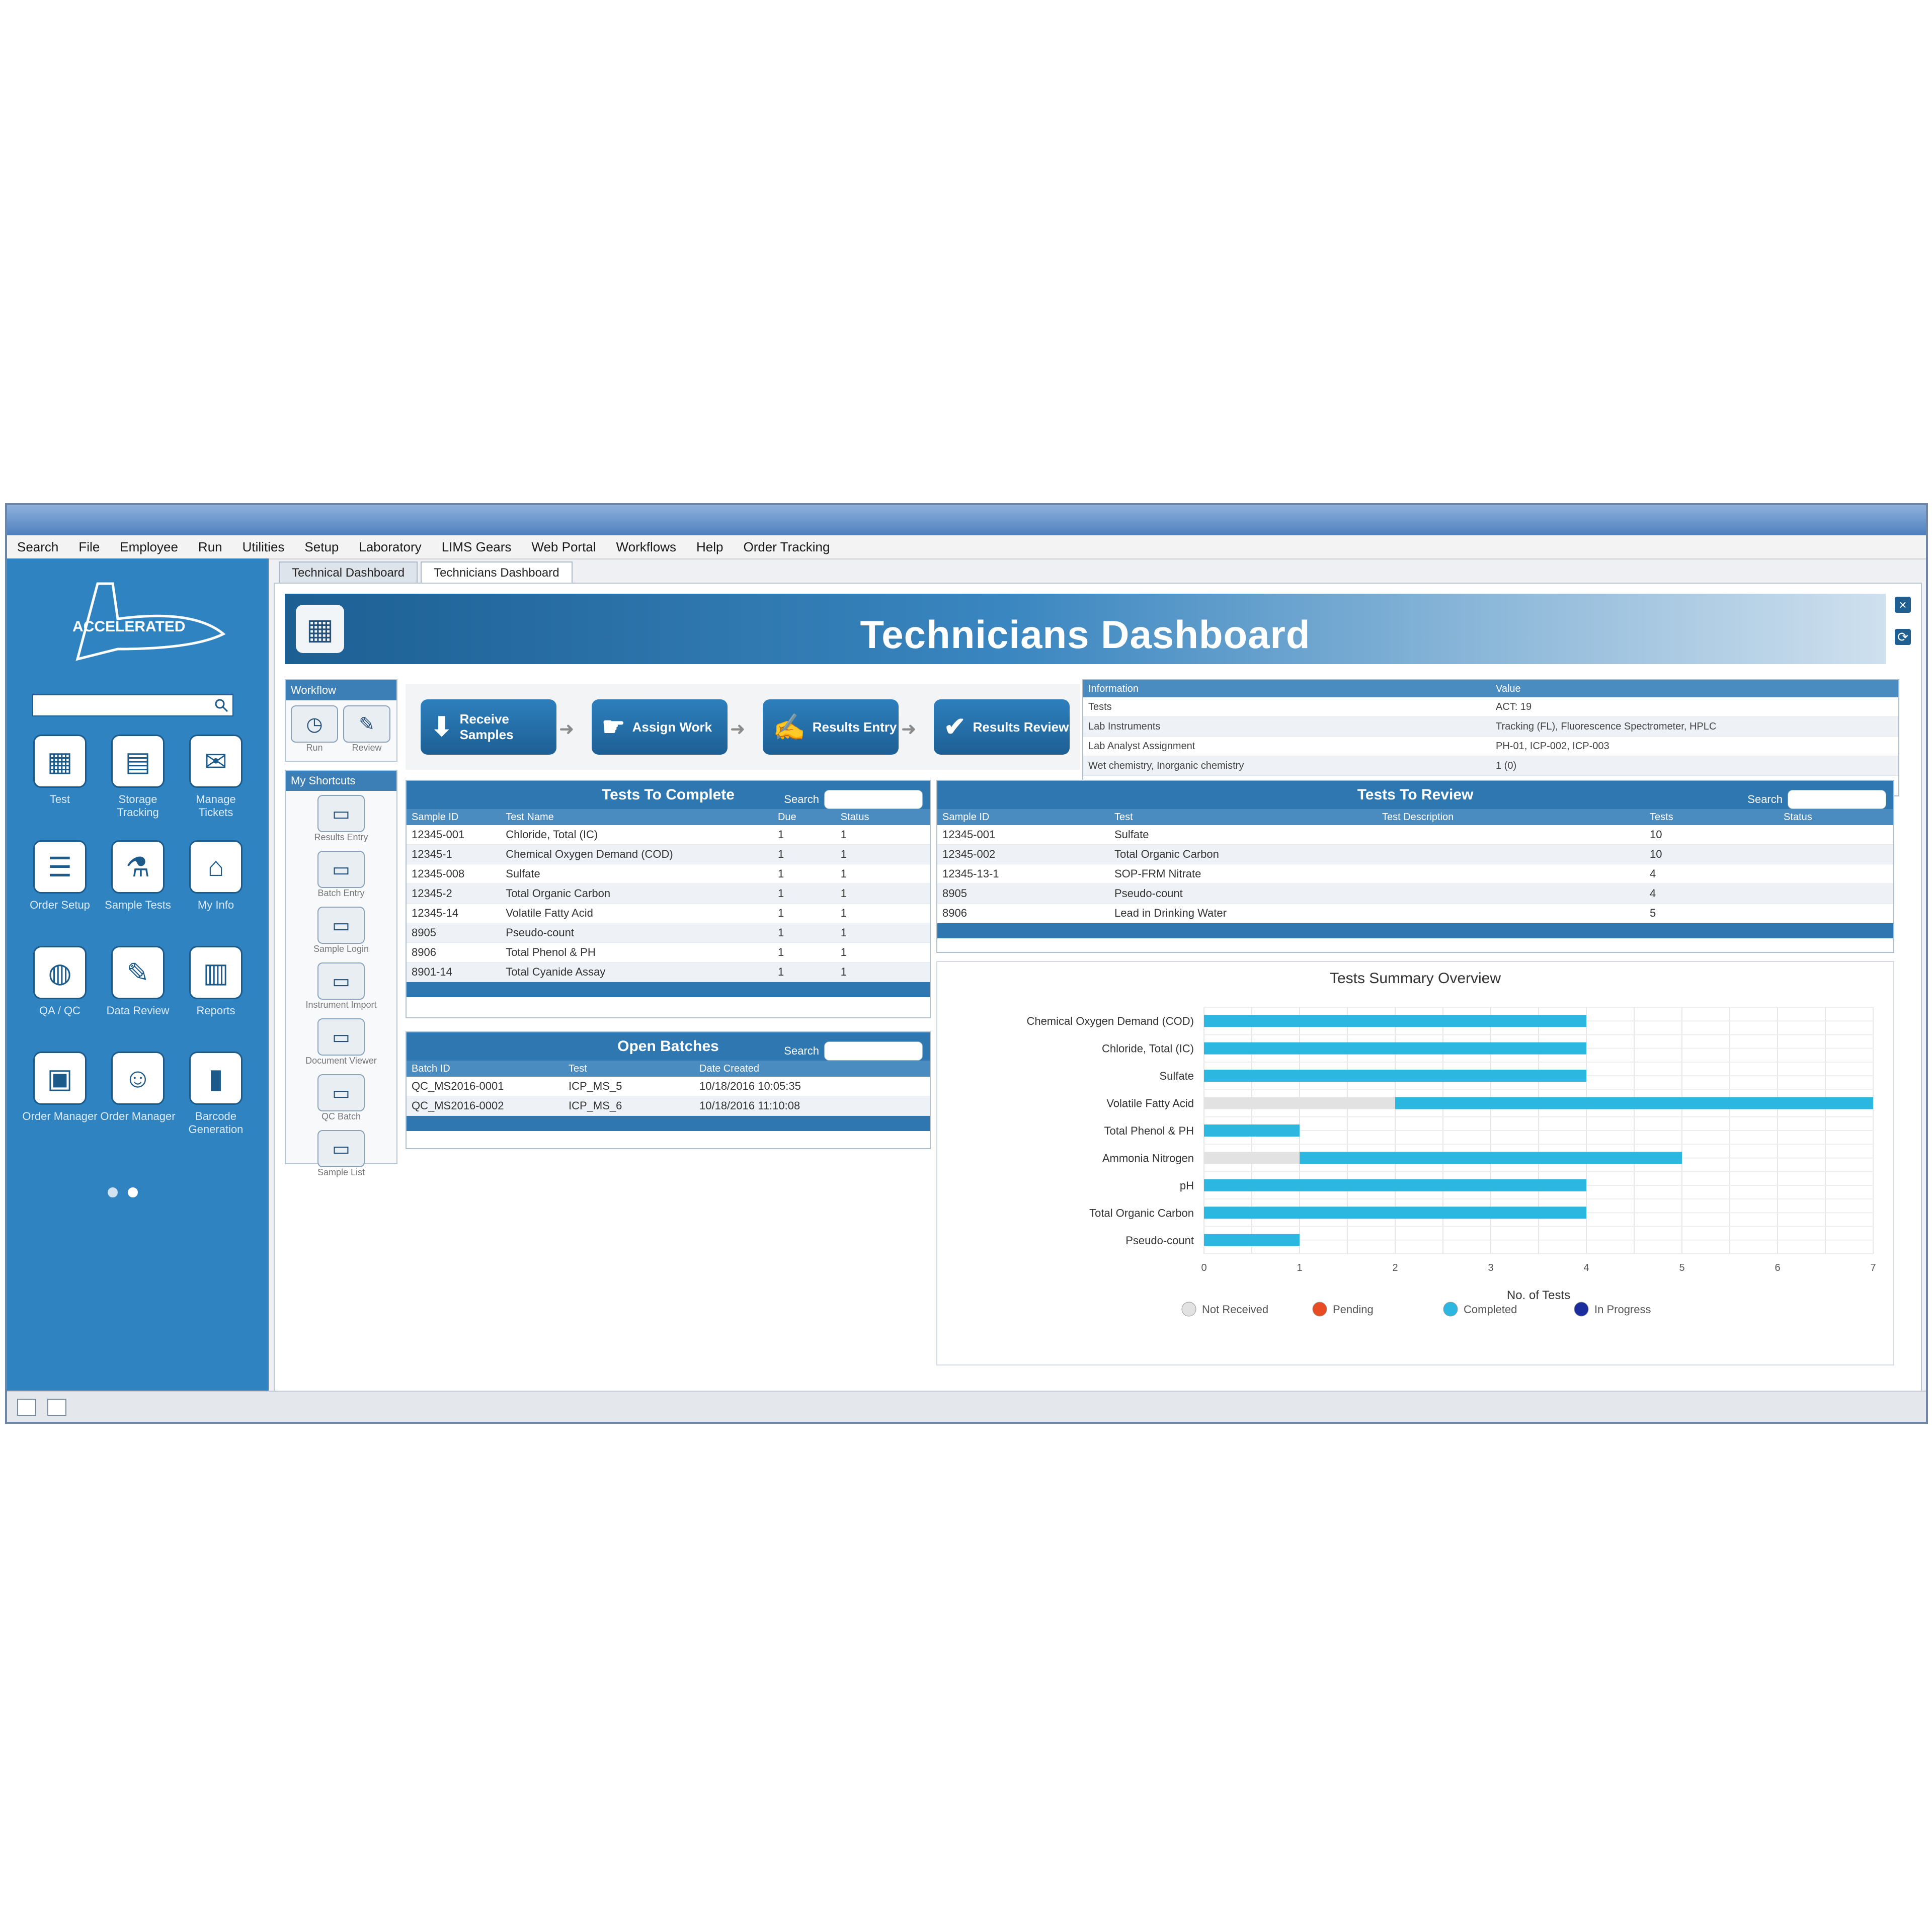 The height and width of the screenshot is (1932, 1932). I want to click on launcher-tile: ⌂ My Info, so click(216, 883).